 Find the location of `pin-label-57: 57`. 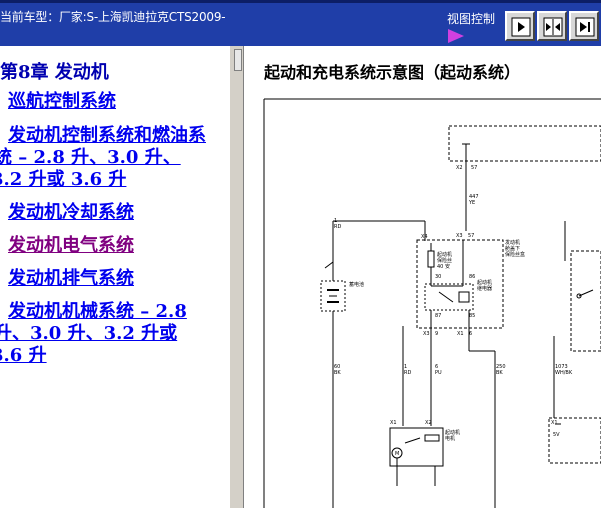

pin-label-57: 57 is located at coordinates (474, 168).